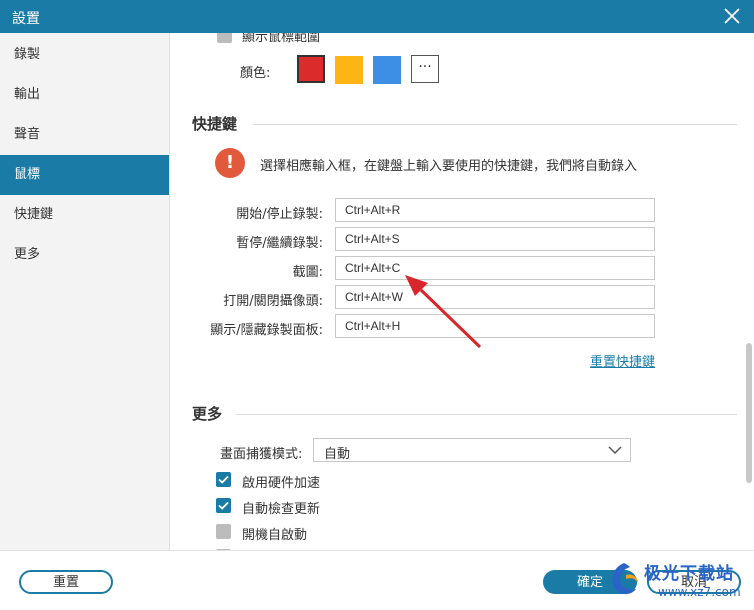  What do you see at coordinates (215, 124) in the screenshot?
I see `shortcuts-section-title: 快捷鍵` at bounding box center [215, 124].